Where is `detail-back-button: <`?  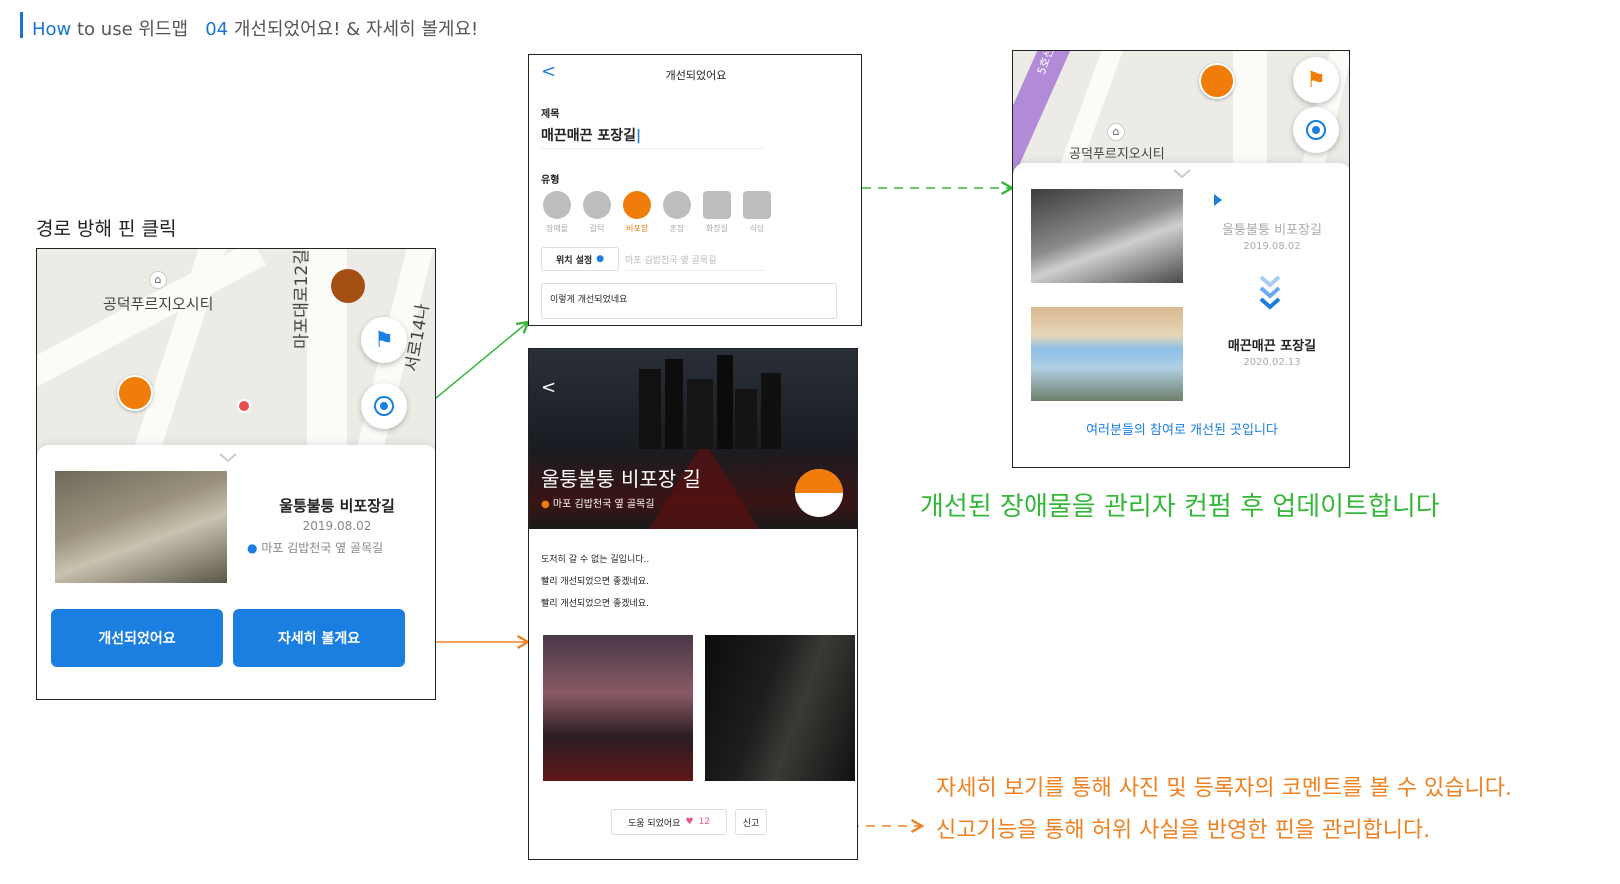
detail-back-button: < is located at coordinates (548, 387).